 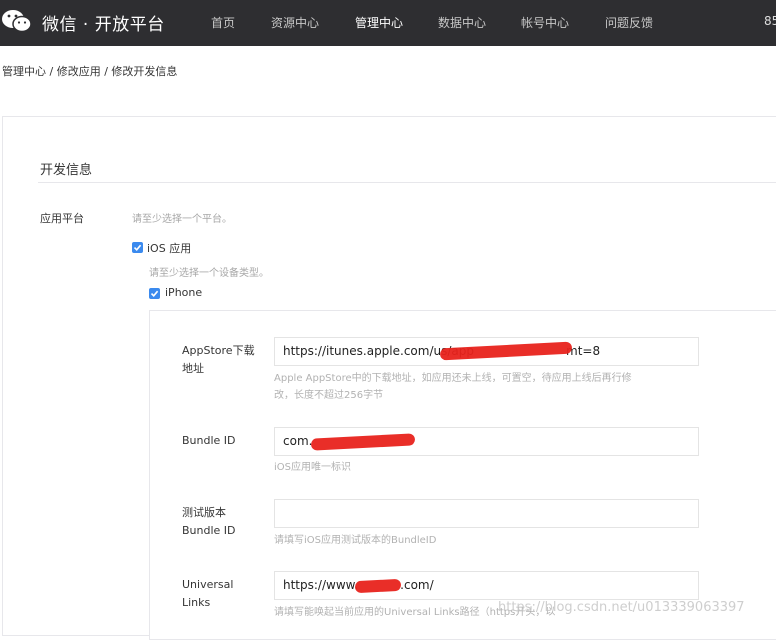 I want to click on test-bundle-id-input, so click(x=486, y=513).